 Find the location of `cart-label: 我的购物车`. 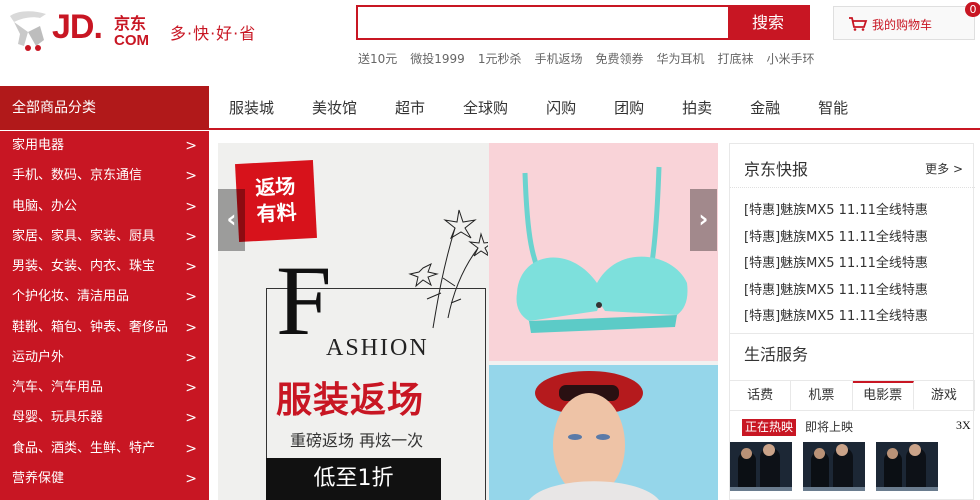

cart-label: 我的购物车 is located at coordinates (902, 25).